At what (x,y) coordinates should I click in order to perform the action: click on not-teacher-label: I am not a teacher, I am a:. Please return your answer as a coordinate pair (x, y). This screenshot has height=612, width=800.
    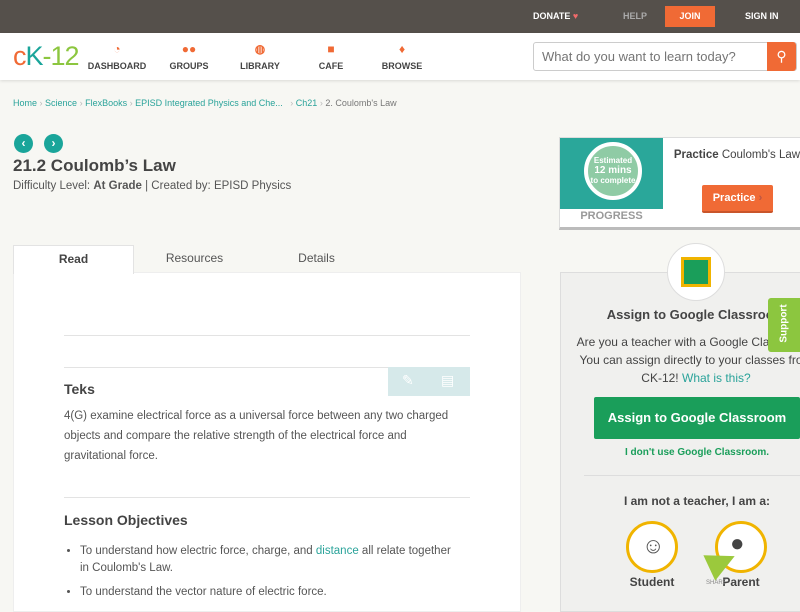
    Looking at the image, I should click on (697, 501).